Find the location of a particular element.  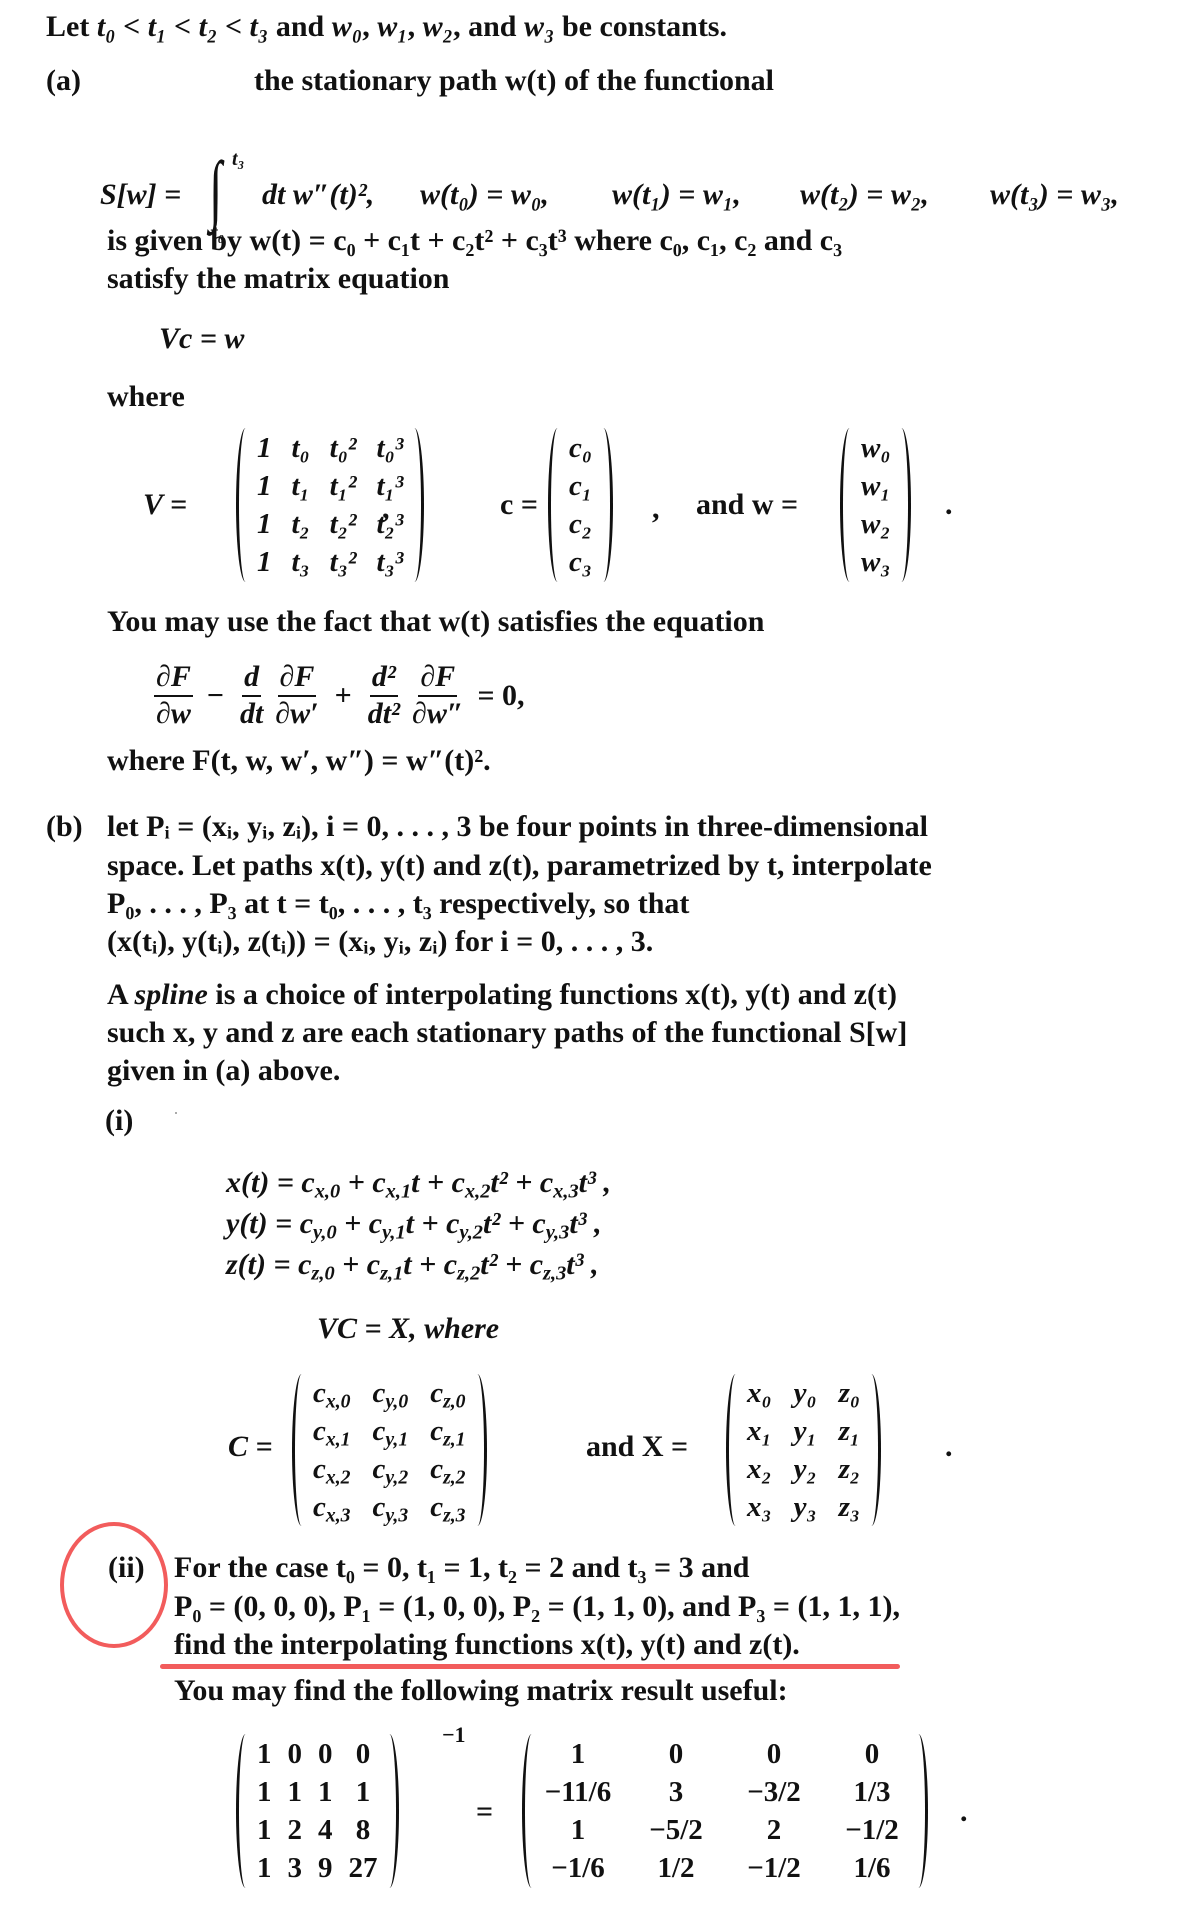

comma: , is located at coordinates (386, 508).